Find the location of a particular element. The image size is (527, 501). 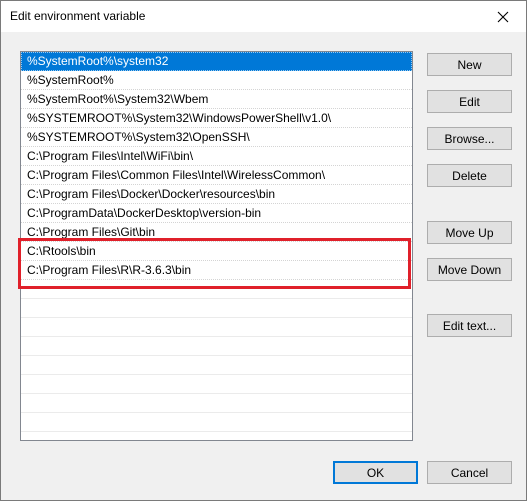

list-item: C:\Program Files\R\R-3.6.3\bin is located at coordinates (216, 270).